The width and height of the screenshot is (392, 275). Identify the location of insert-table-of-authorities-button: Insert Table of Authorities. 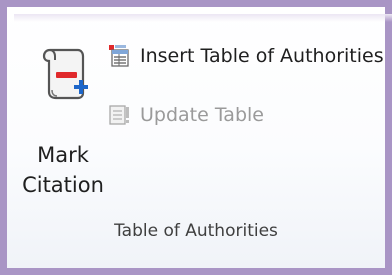
(246, 56).